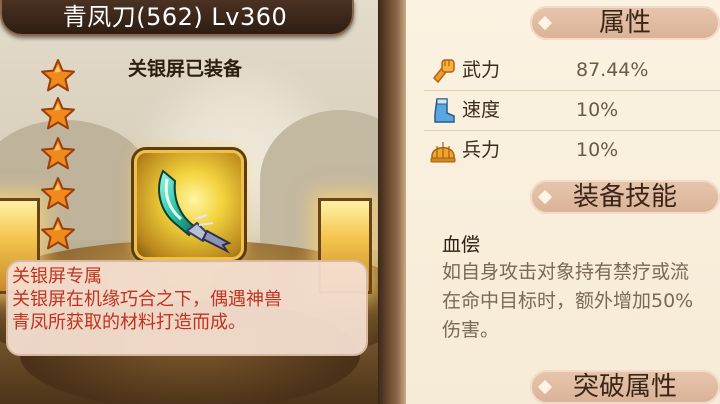 The image size is (720, 404). What do you see at coordinates (612, 70) in the screenshot?
I see `attribute-value: 87.44%` at bounding box center [612, 70].